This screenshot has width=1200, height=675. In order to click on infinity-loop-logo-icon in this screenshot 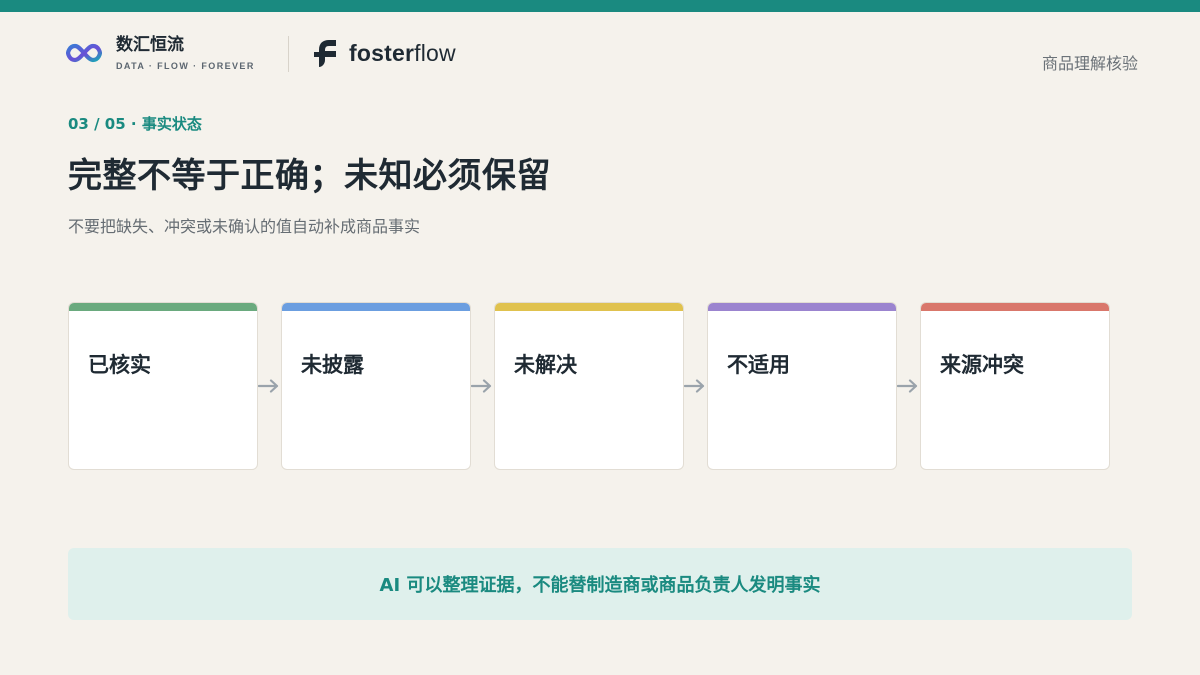, I will do `click(84, 52)`.